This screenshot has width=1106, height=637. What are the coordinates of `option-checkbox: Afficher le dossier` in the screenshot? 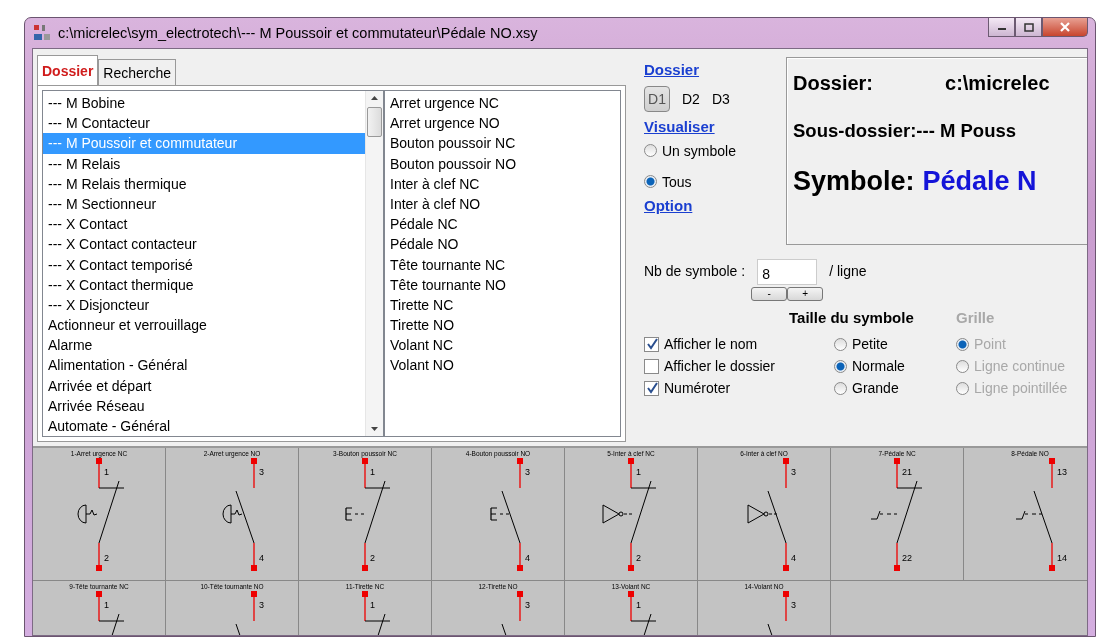 It's located at (739, 366).